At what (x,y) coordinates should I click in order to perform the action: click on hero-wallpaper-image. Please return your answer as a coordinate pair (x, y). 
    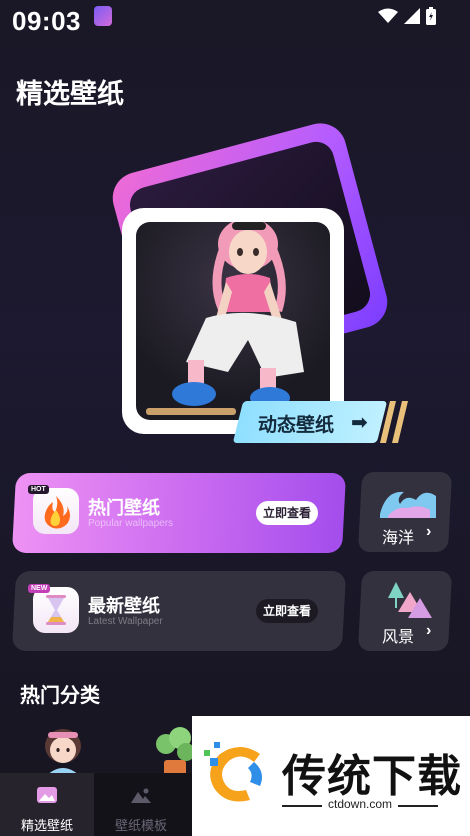
    Looking at the image, I should click on (233, 321).